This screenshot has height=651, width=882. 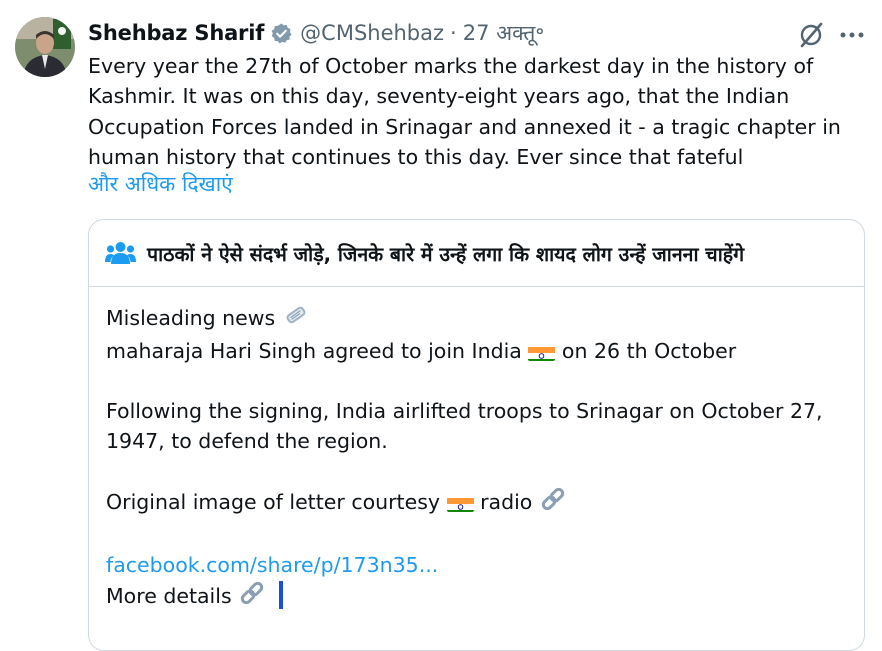 I want to click on note-text: radio, so click(x=506, y=502).